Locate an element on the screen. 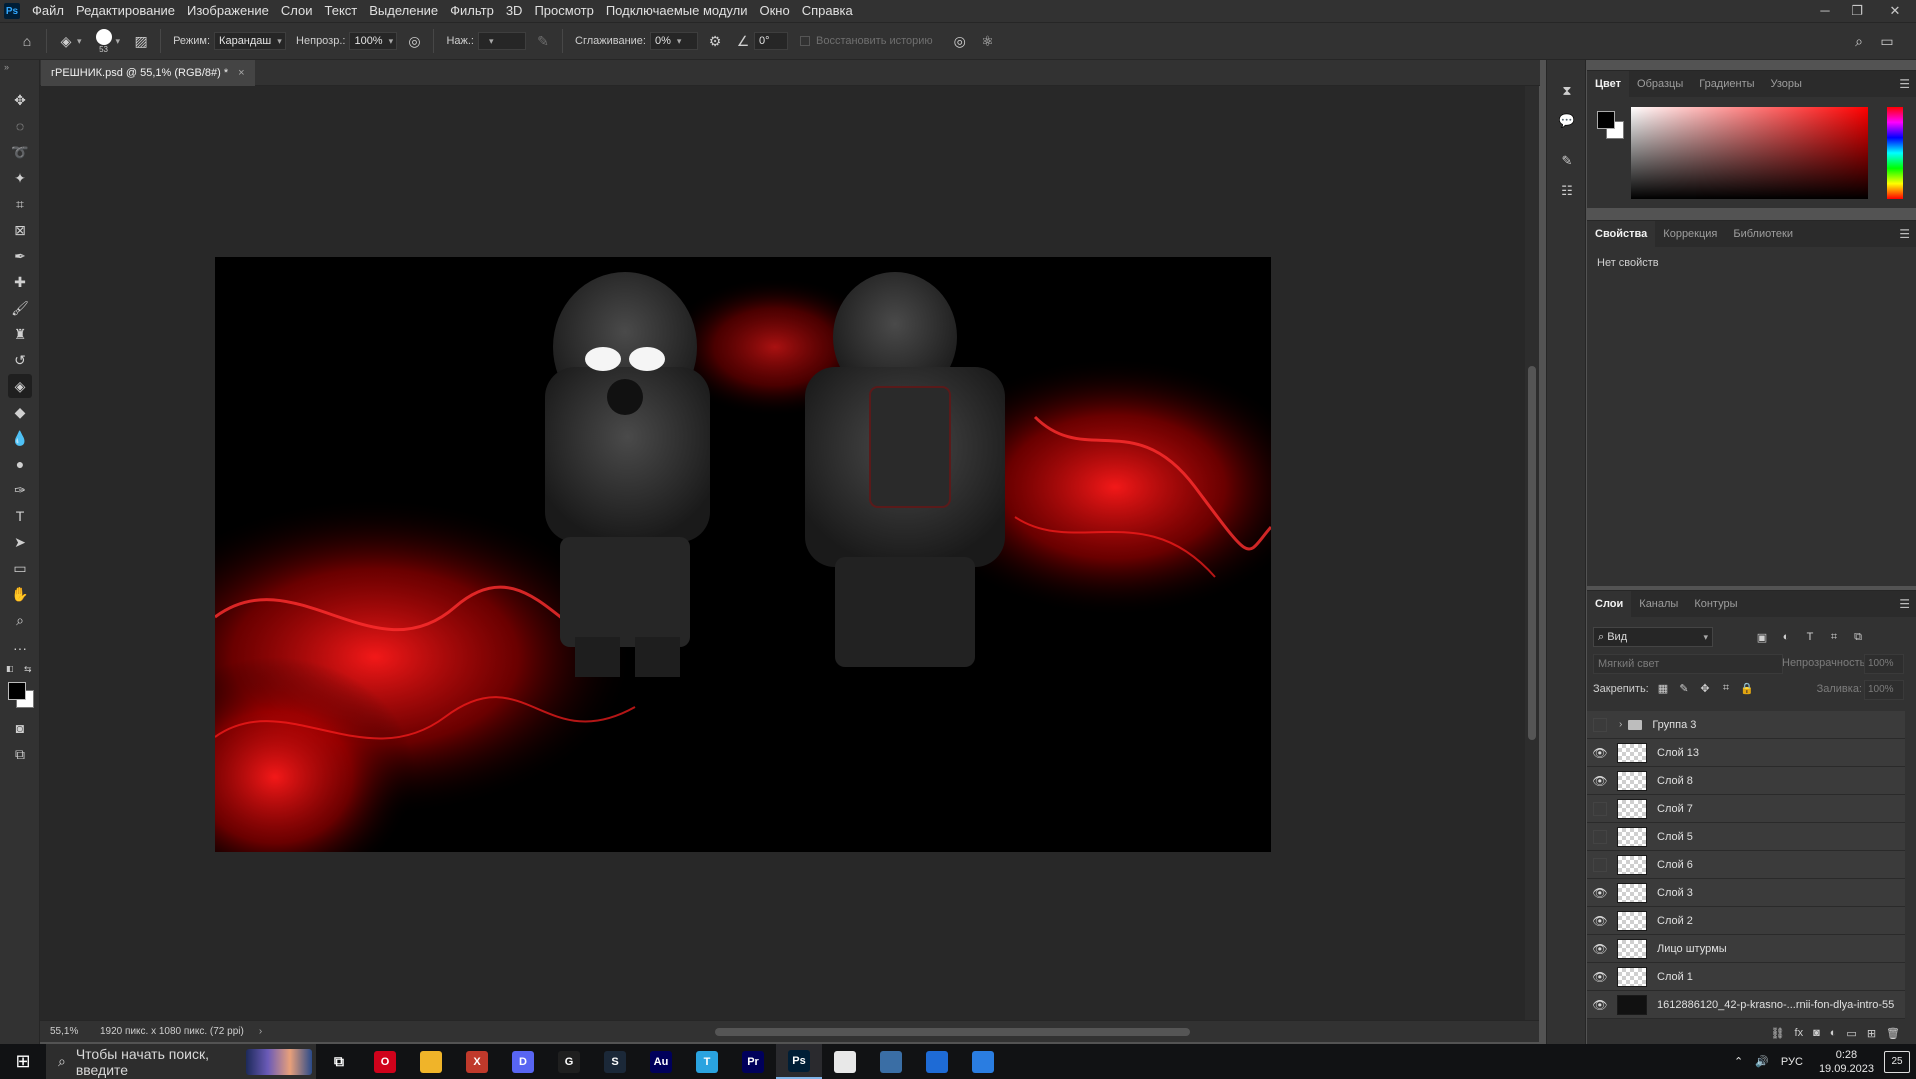  chevron-up-icon: ⌃ is located at coordinates (1738, 1061).